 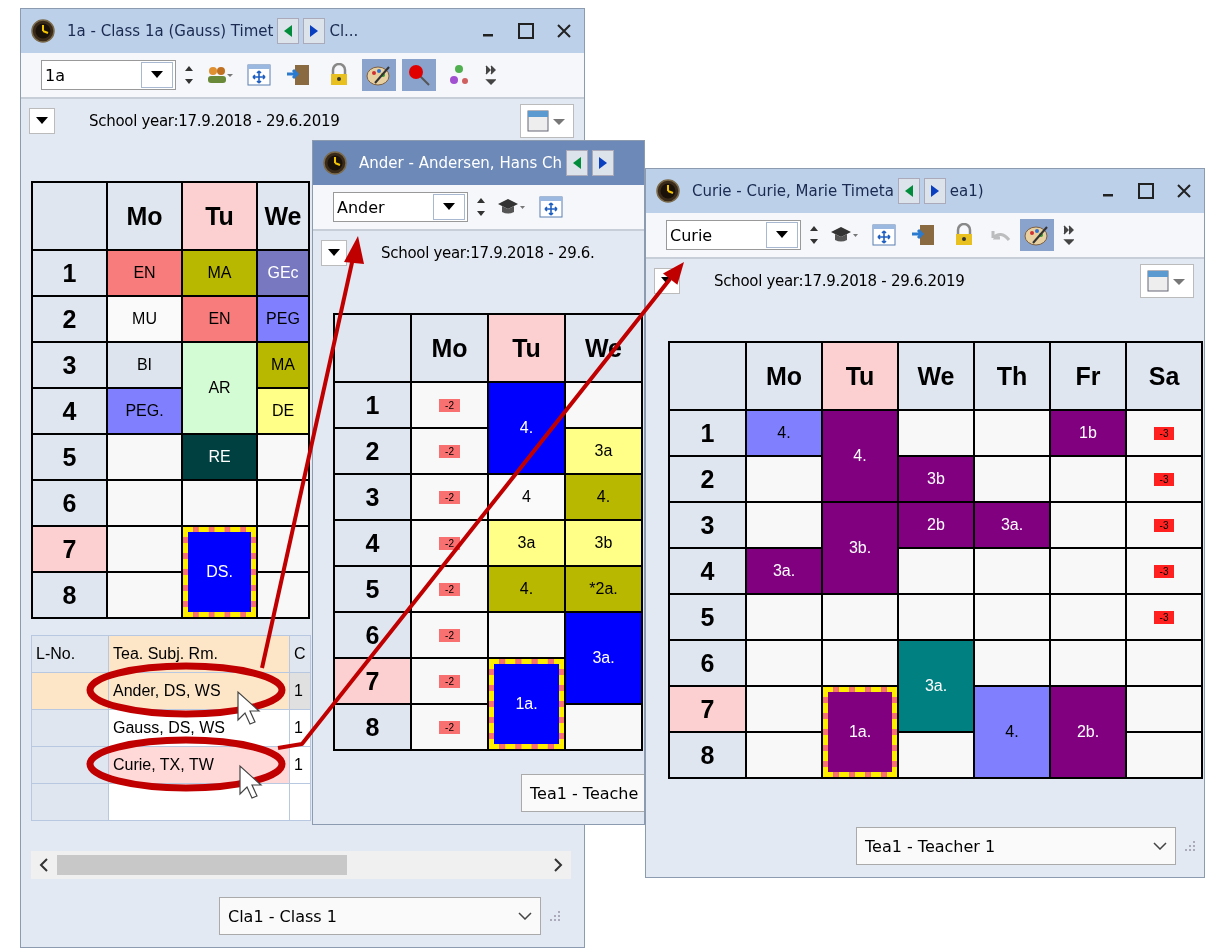 I want to click on lesson-cell: DS., so click(x=219, y=572).